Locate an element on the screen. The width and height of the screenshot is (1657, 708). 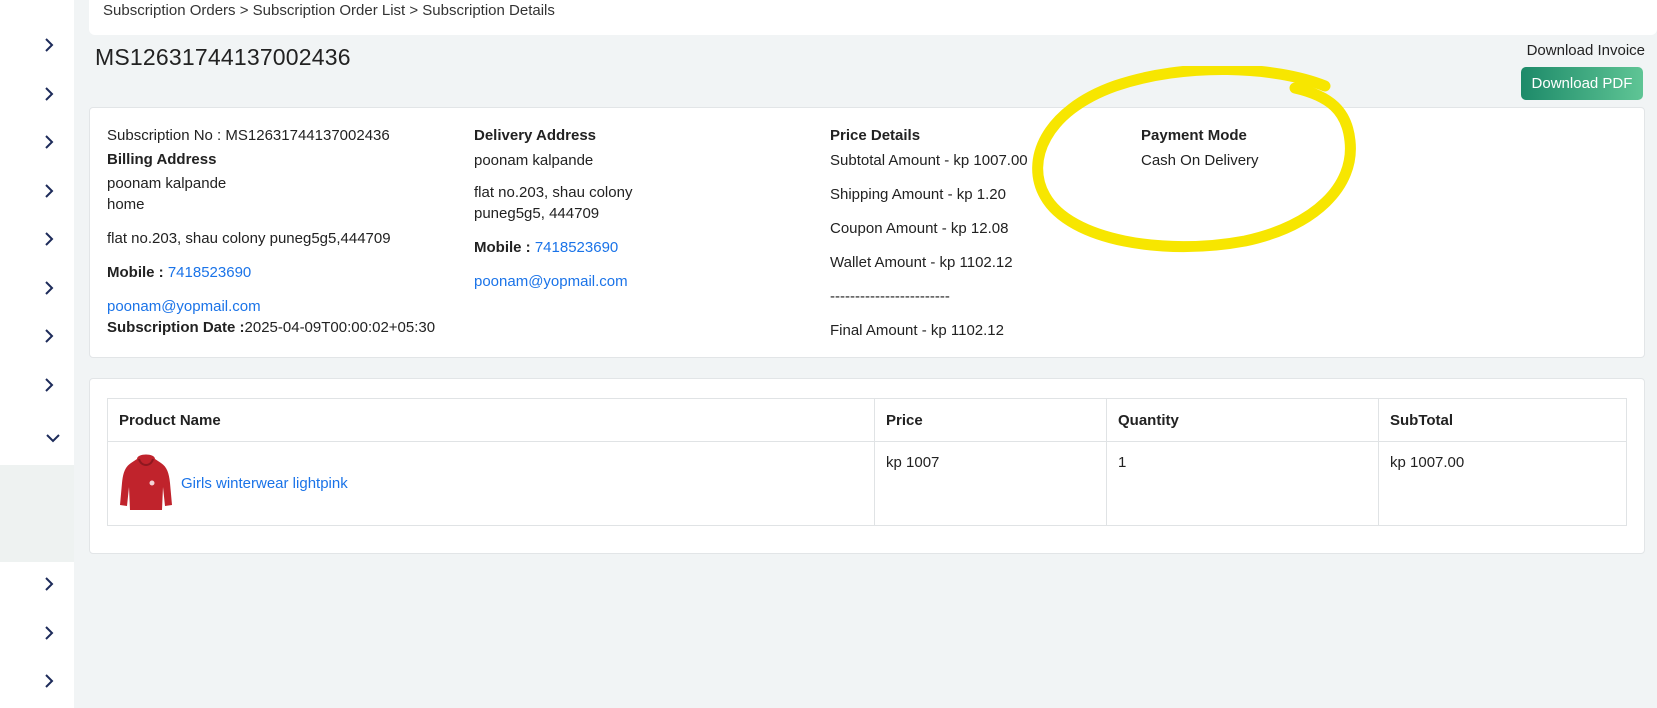
billing-name: poonam kalpande is located at coordinates (167, 183).